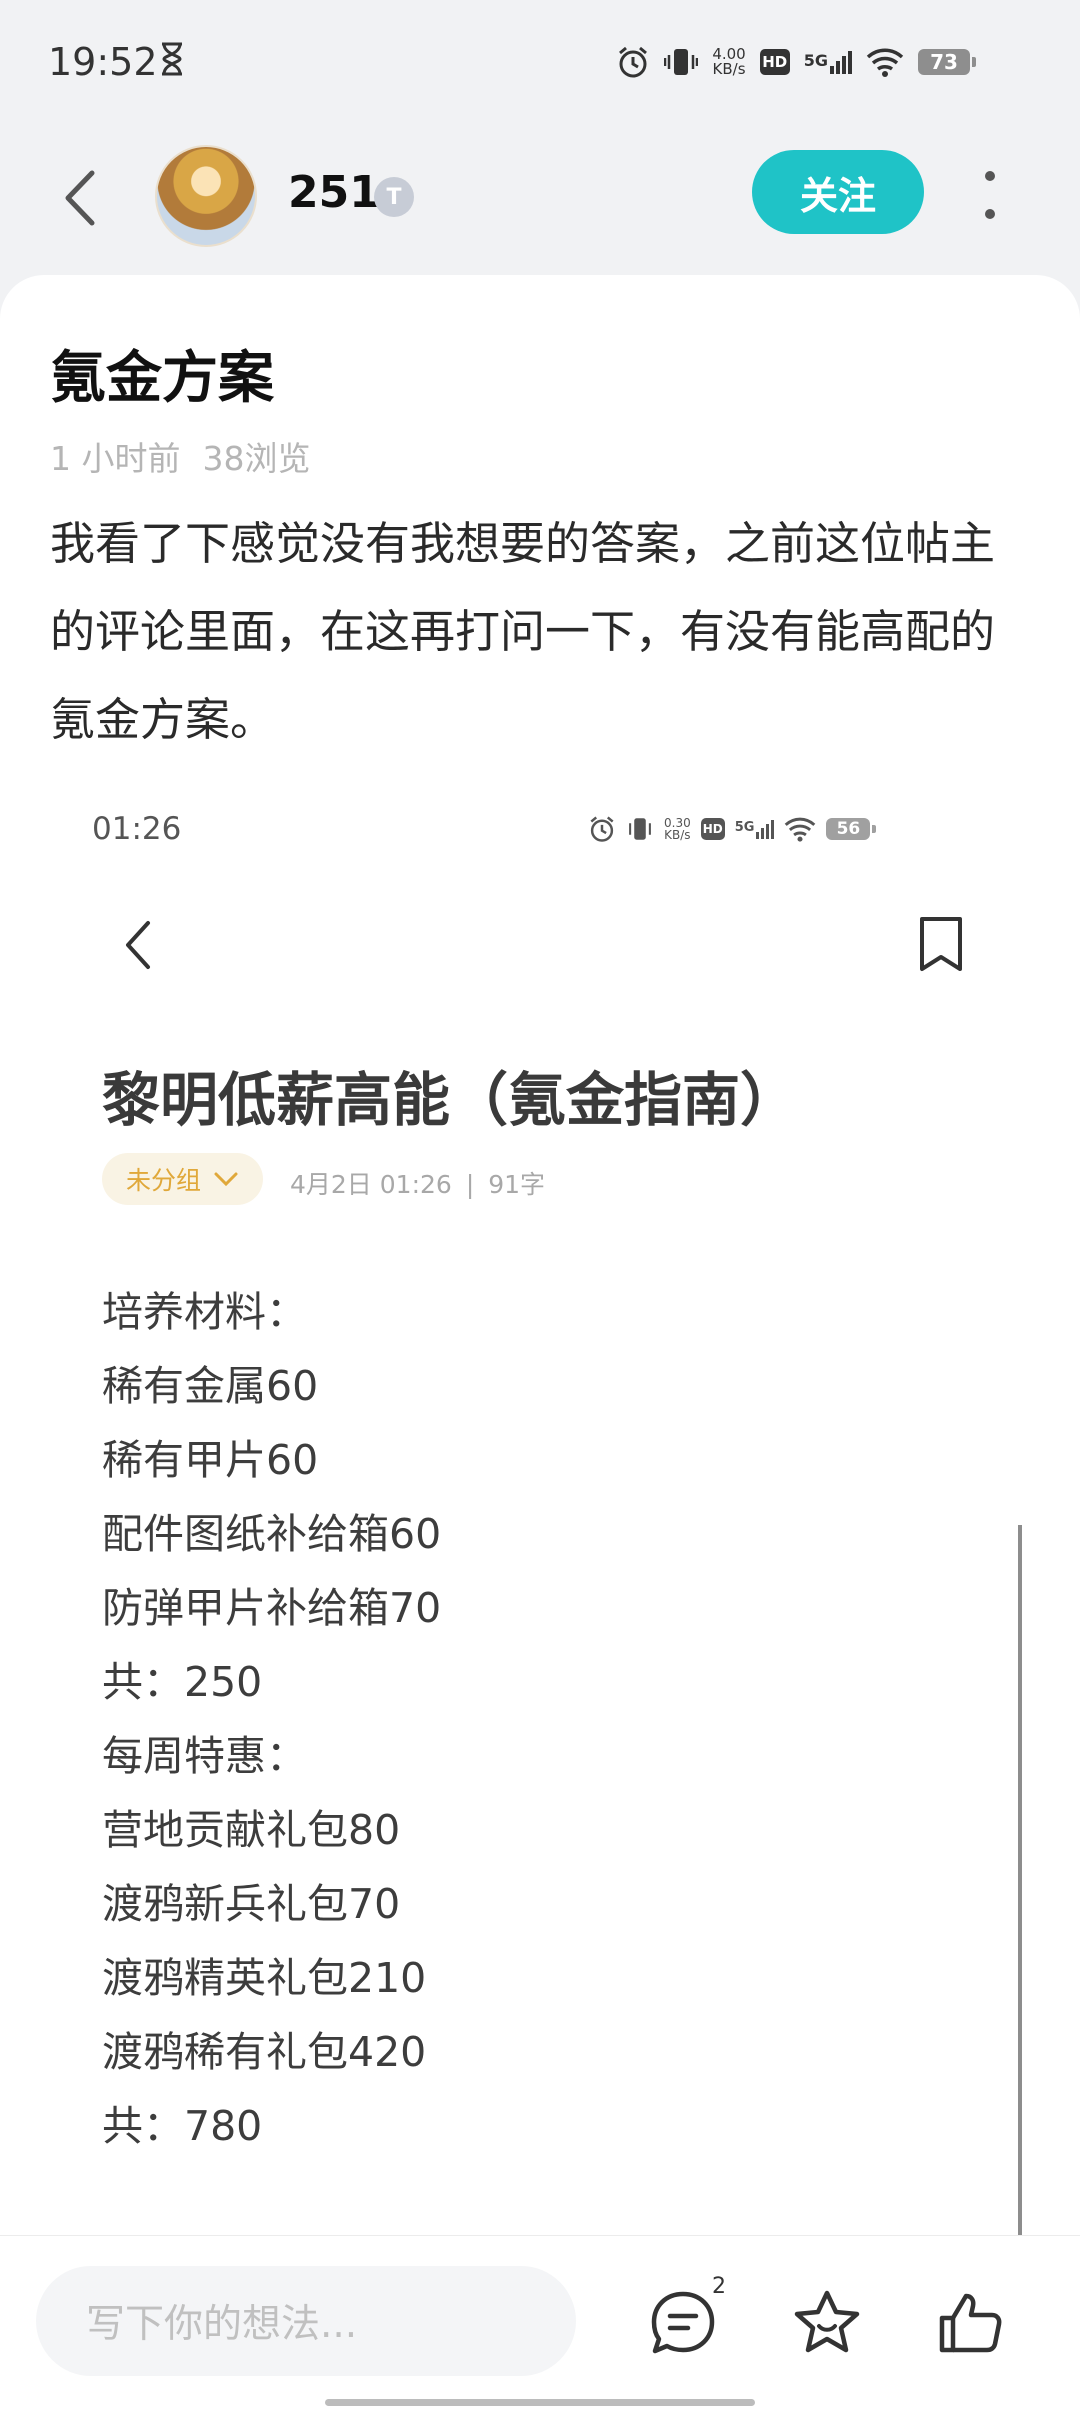 The height and width of the screenshot is (2409, 1080). What do you see at coordinates (815, 60) in the screenshot?
I see `signal-label: 5G` at bounding box center [815, 60].